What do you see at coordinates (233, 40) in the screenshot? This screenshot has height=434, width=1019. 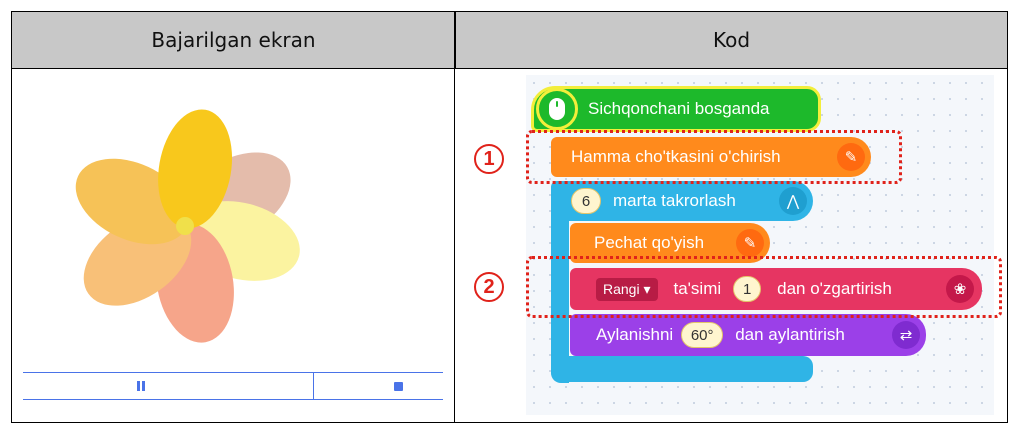 I see `header-result: Bajarilgan ekran` at bounding box center [233, 40].